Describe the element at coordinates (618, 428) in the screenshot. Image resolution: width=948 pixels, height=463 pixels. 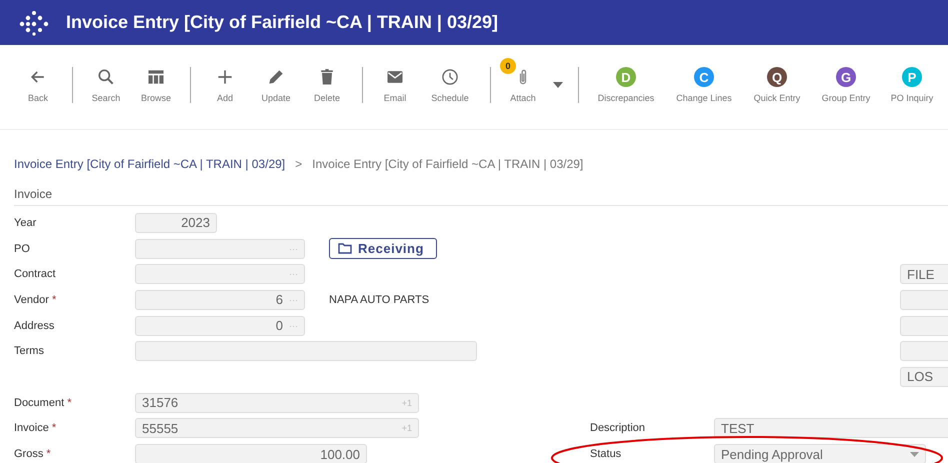
I see `field-label: Description` at that location.